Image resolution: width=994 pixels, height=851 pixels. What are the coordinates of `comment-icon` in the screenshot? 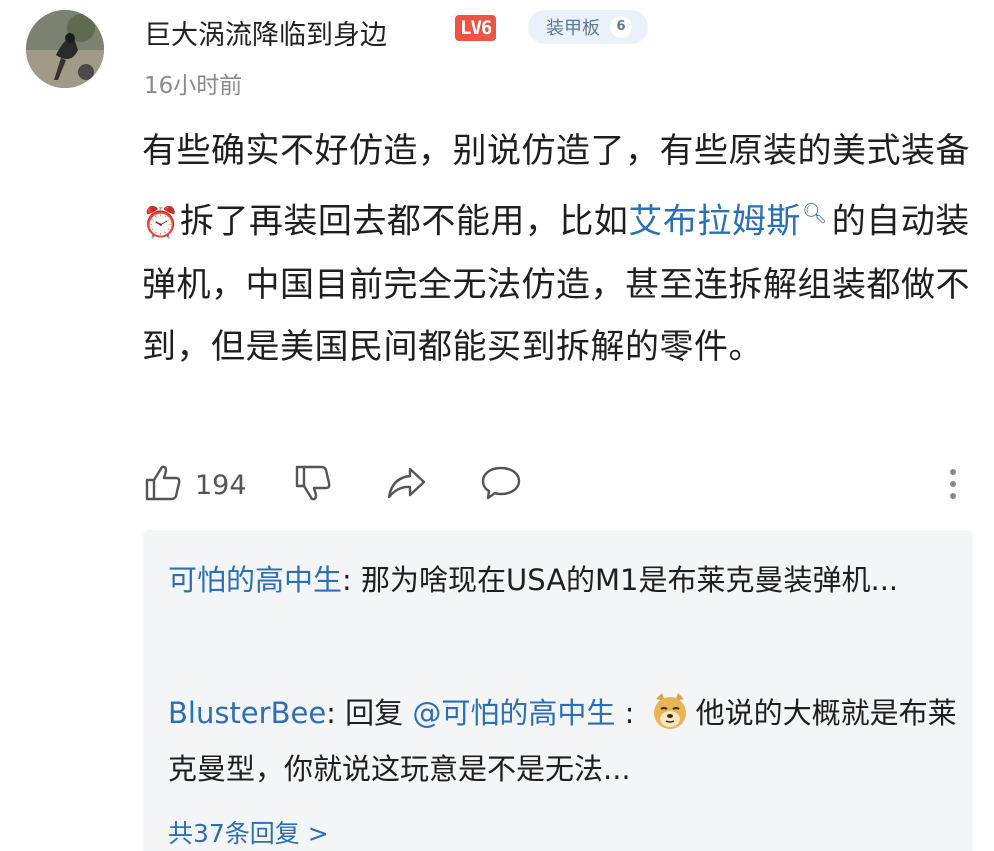 It's located at (501, 485).